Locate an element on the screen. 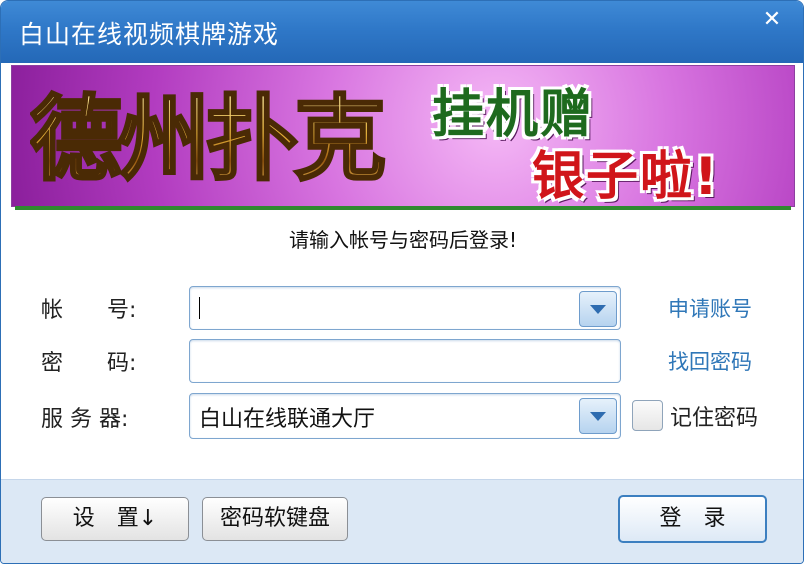 Image resolution: width=804 pixels, height=564 pixels. register-account-link: 申请账号 is located at coordinates (710, 308).